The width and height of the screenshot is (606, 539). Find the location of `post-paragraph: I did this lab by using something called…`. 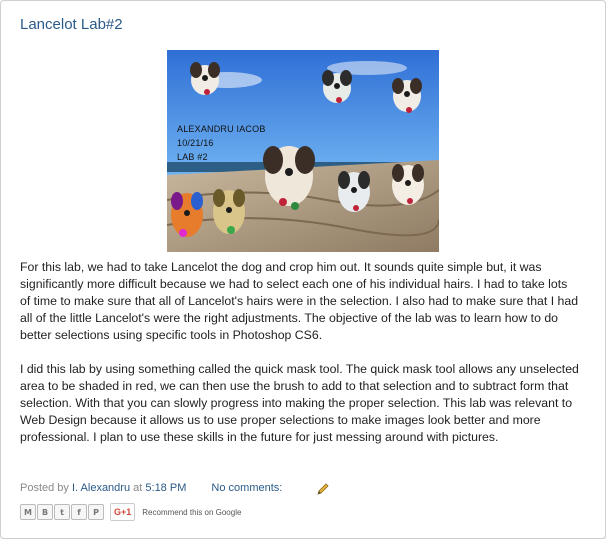

post-paragraph: I did this lab by using something called… is located at coordinates (299, 403).